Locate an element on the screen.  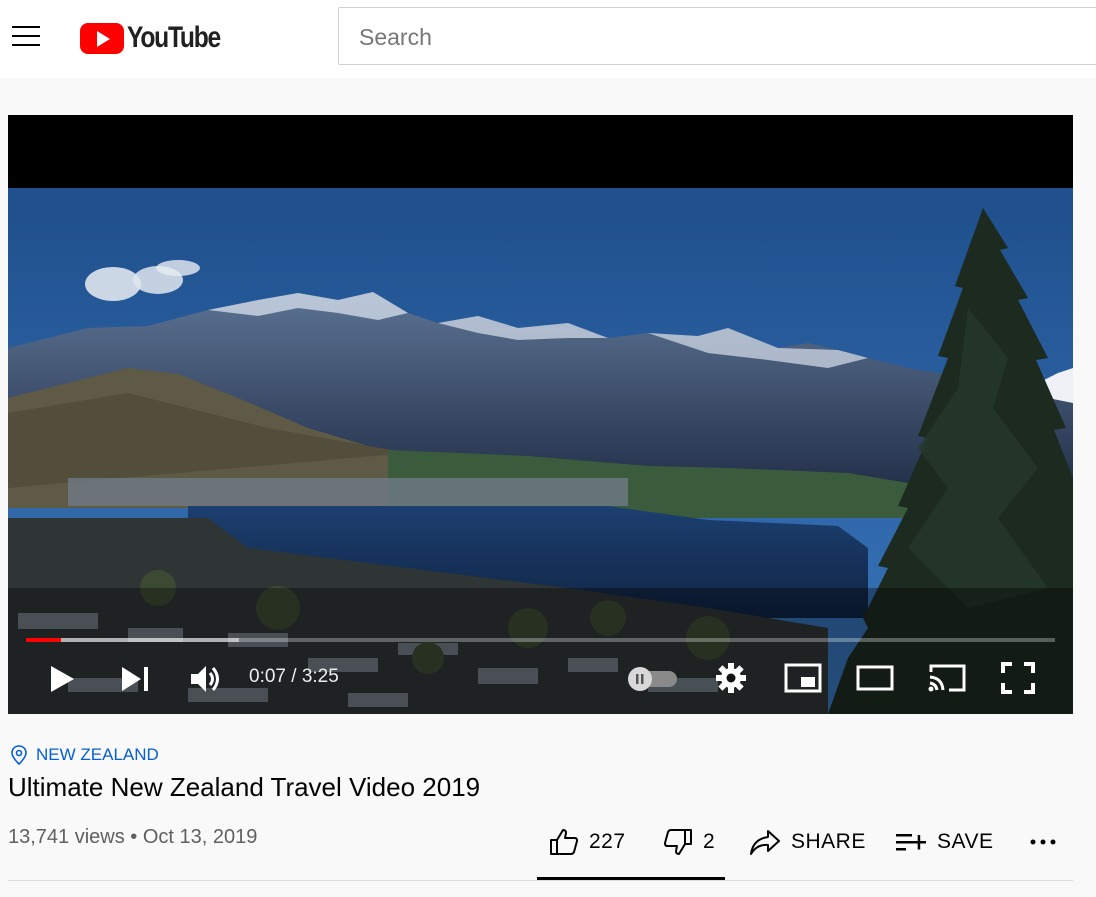
time-current: 0:07 is located at coordinates (267, 676).